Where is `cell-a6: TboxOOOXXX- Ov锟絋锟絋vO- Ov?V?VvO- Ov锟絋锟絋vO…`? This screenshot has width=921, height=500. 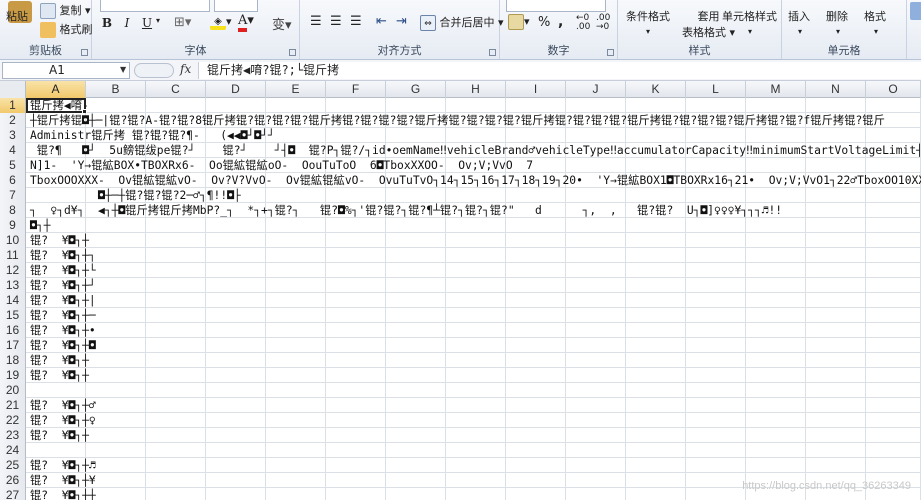
cell-a6: TboxOOOXXX- Ov锟絋锟絋vO- Ov?V?VvO- Ov锟絋锟絋vO… is located at coordinates (475, 180).